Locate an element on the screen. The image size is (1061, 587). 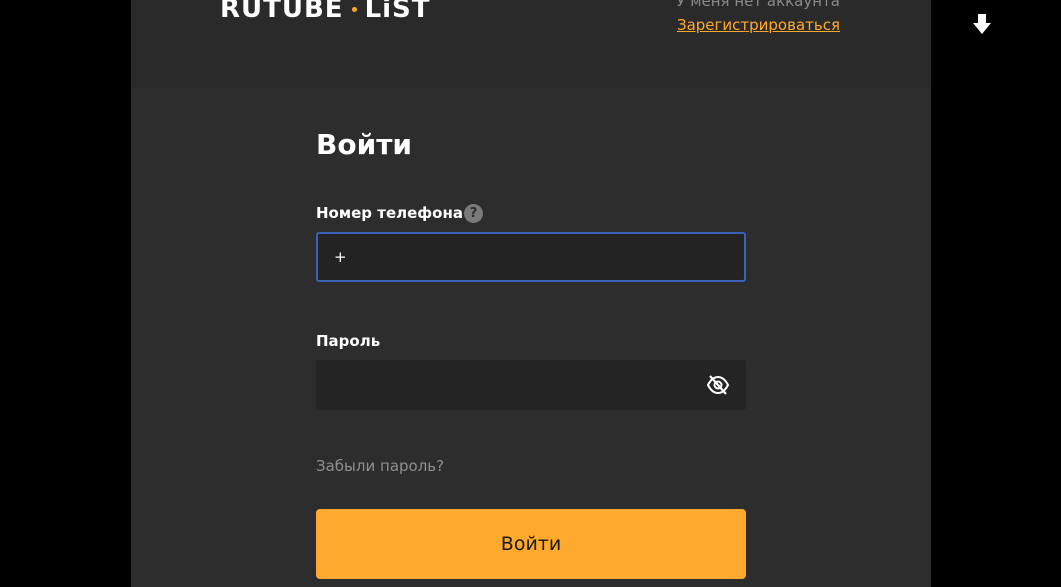
phone-input is located at coordinates (514, 257).